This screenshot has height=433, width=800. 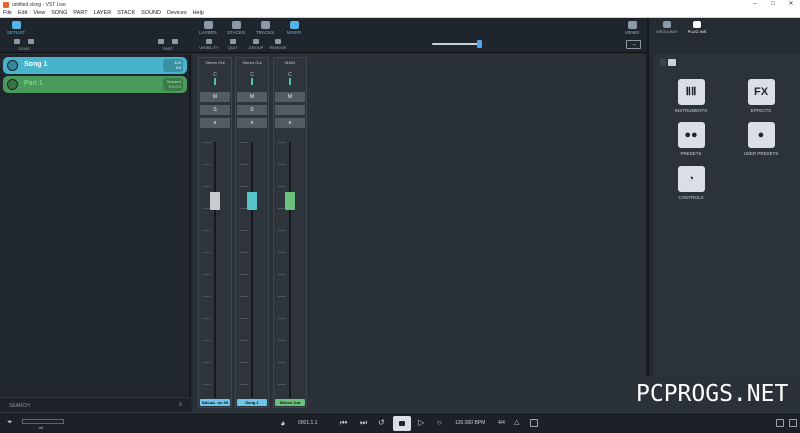 I want to click on menu-help: Help, so click(x=198, y=13).